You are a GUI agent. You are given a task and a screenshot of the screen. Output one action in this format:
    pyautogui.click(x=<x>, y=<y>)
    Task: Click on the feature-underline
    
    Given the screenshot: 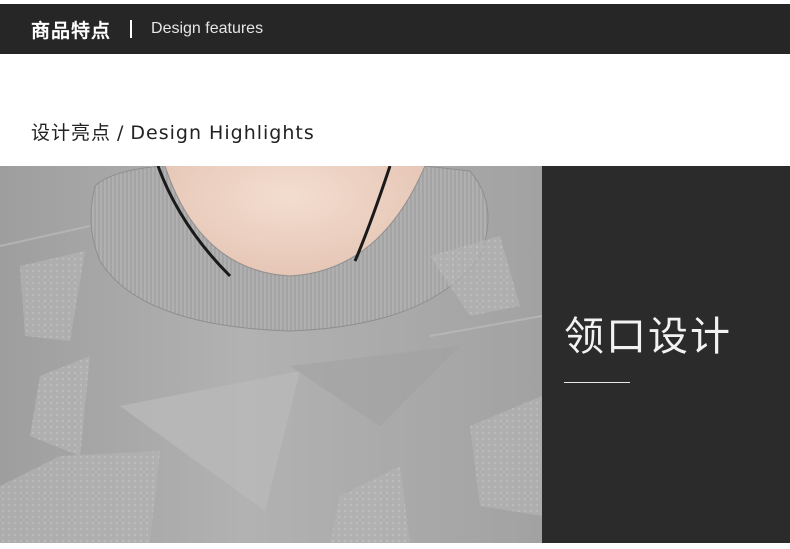 What is the action you would take?
    pyautogui.click(x=597, y=382)
    